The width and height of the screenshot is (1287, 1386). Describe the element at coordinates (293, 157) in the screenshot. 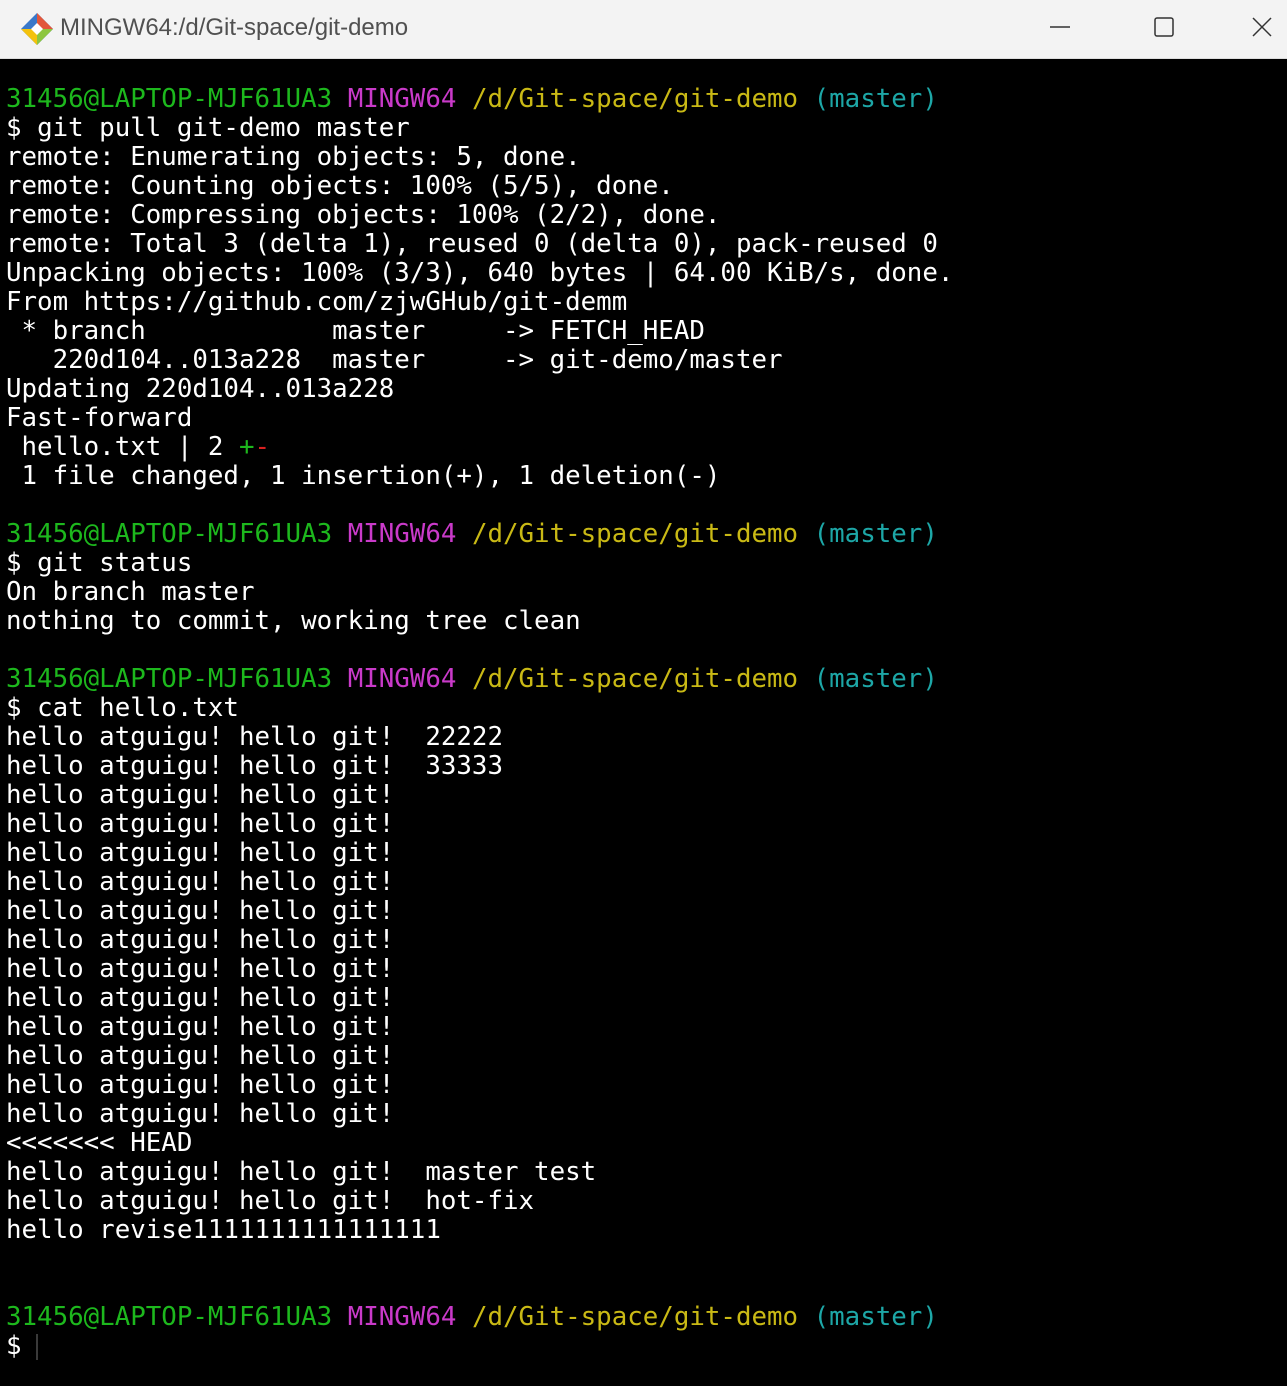

I see `output-line: remote: Enumerating objects: 5, done.` at that location.